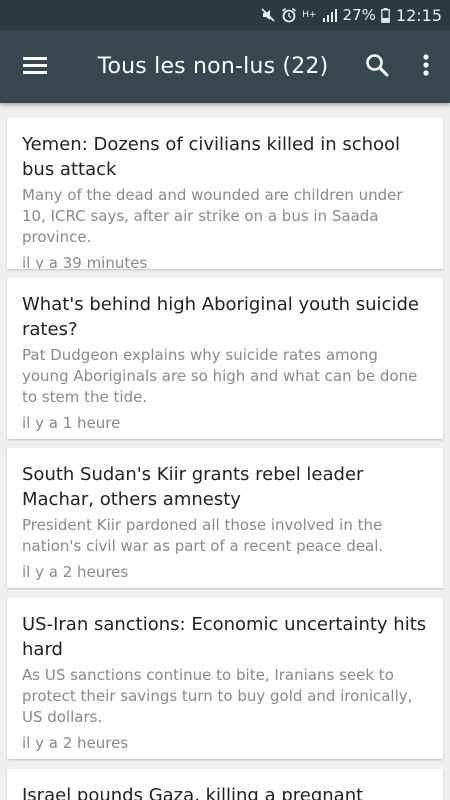 Image resolution: width=450 pixels, height=800 pixels. Describe the element at coordinates (385, 15) in the screenshot. I see `battery-icon` at that location.